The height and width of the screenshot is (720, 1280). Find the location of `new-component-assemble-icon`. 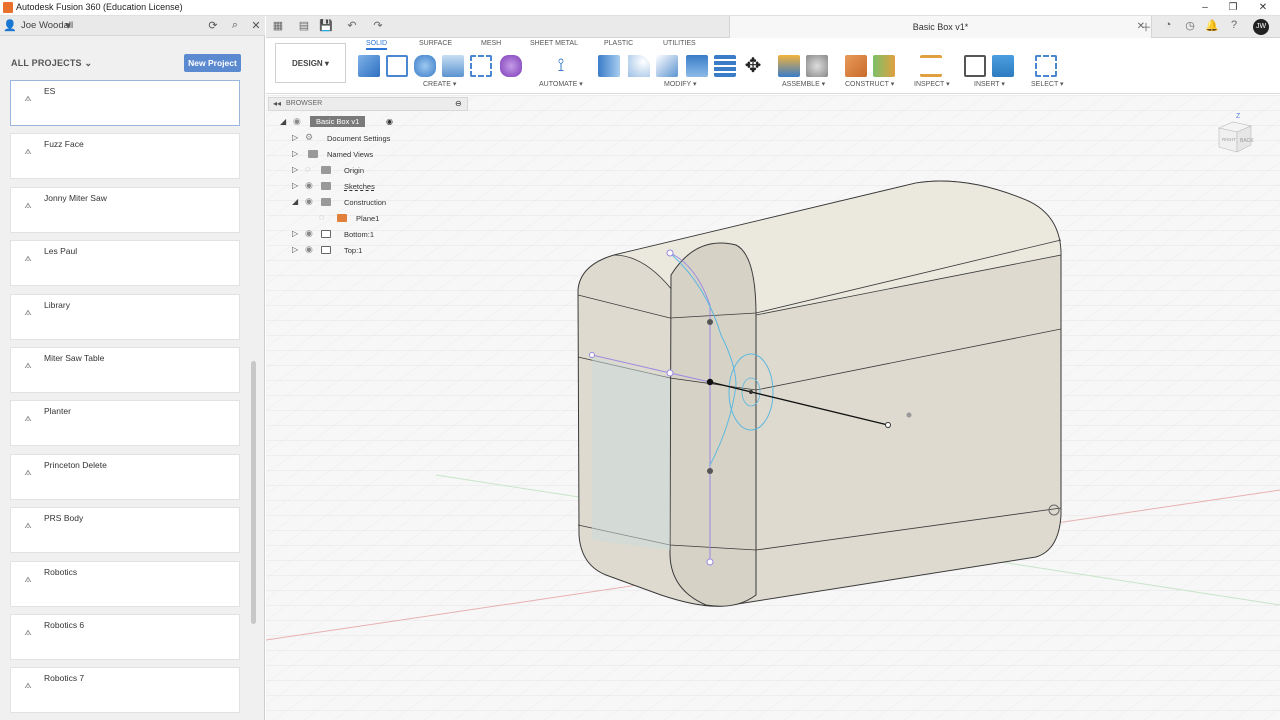

new-component-assemble-icon is located at coordinates (789, 66).